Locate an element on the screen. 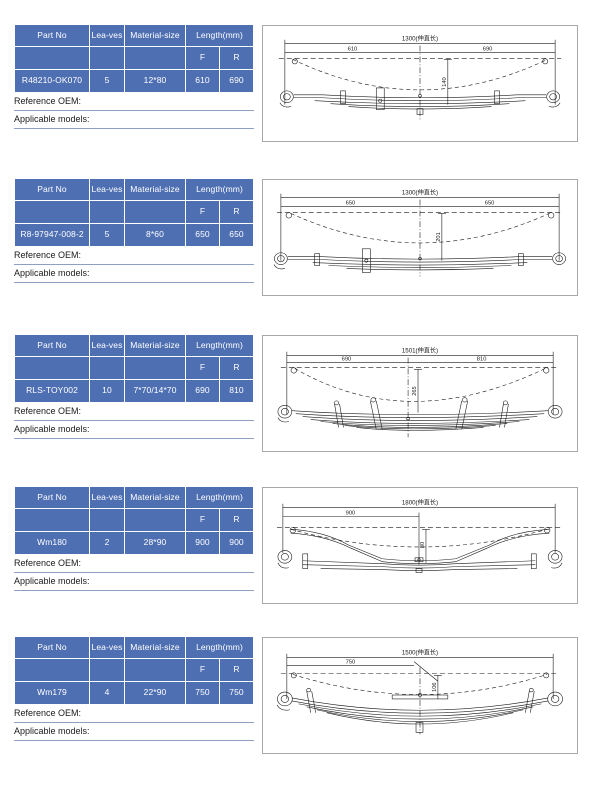 This screenshot has height=788, width=591. cell-material-size: 22*90 is located at coordinates (155, 693).